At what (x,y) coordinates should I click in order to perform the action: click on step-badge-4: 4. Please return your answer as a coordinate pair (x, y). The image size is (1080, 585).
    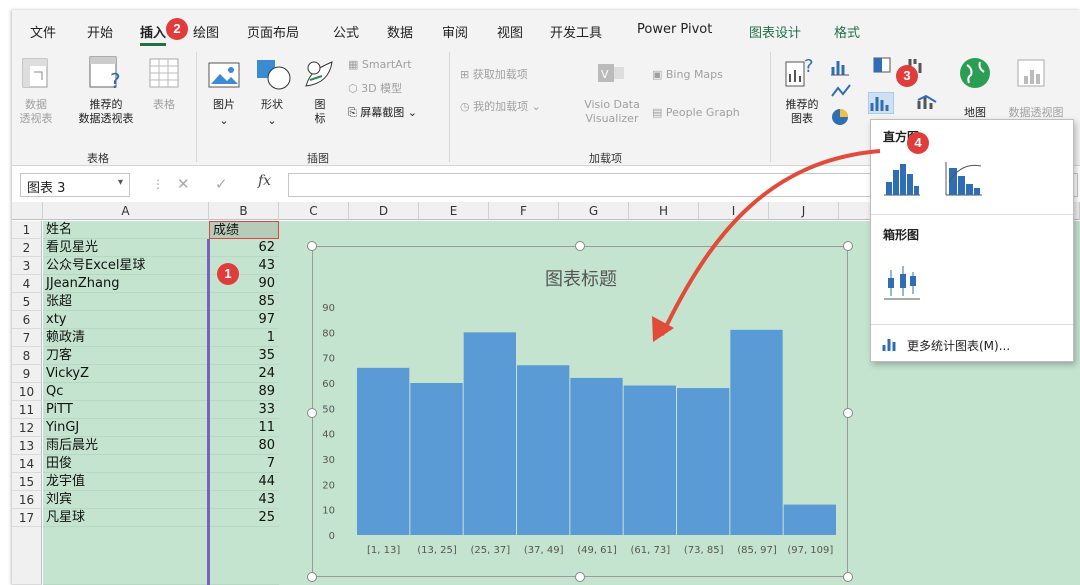
    Looking at the image, I should click on (918, 143).